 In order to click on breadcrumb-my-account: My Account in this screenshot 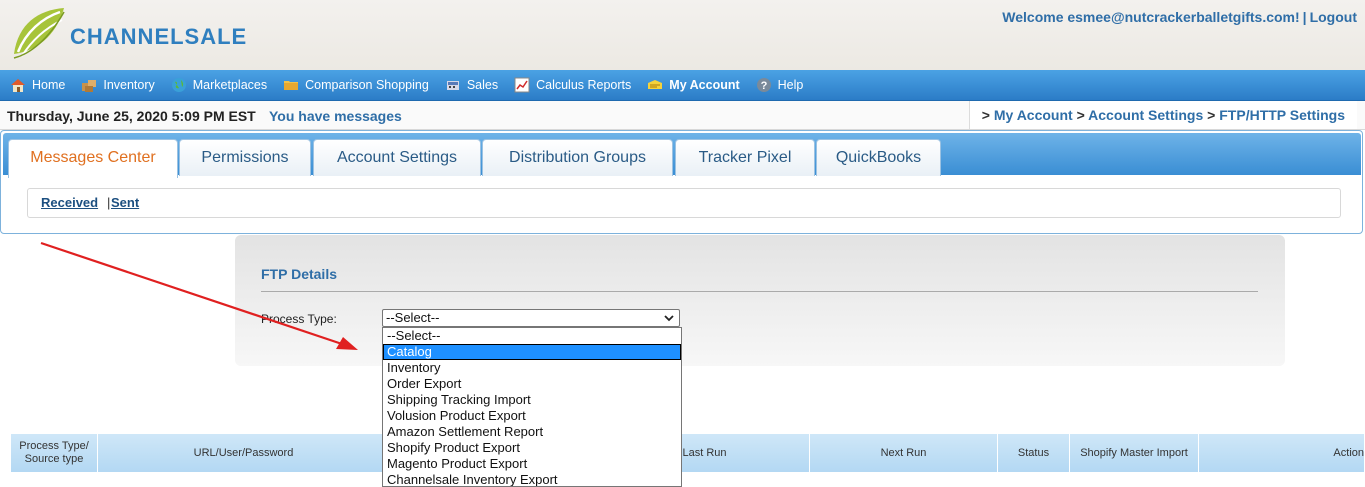, I will do `click(1033, 115)`.